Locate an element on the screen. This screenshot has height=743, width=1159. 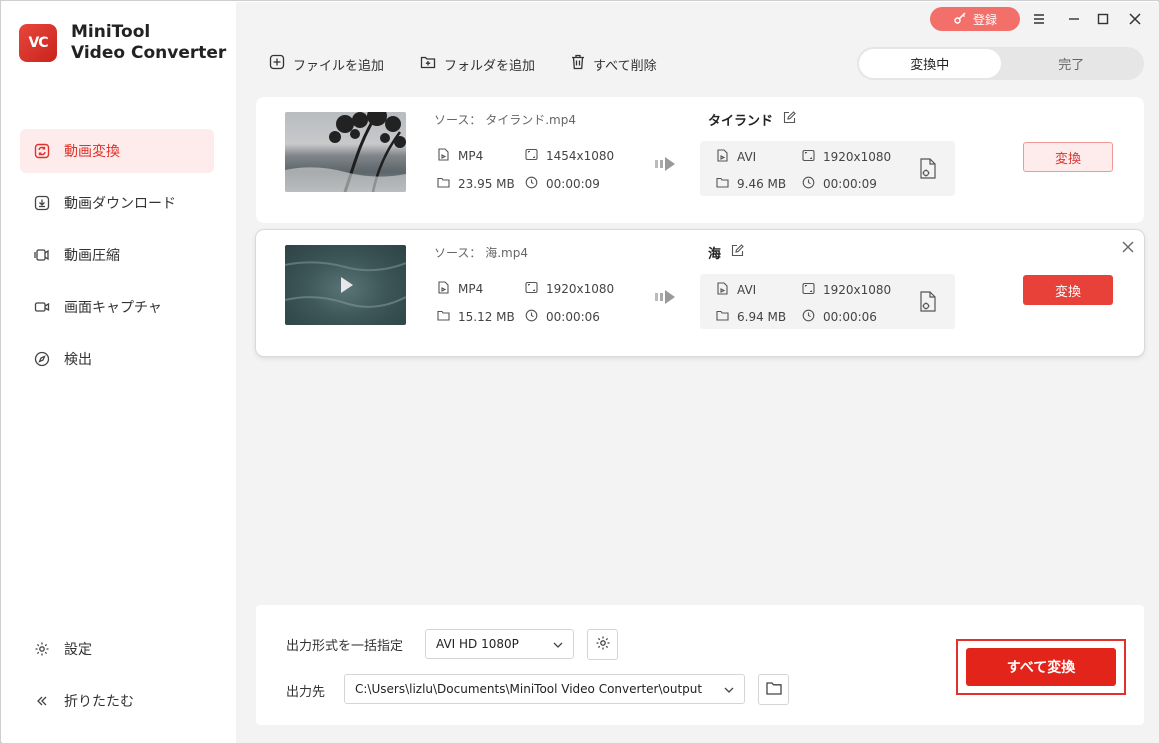
sidebar-item-discover: 検出 is located at coordinates (117, 359).